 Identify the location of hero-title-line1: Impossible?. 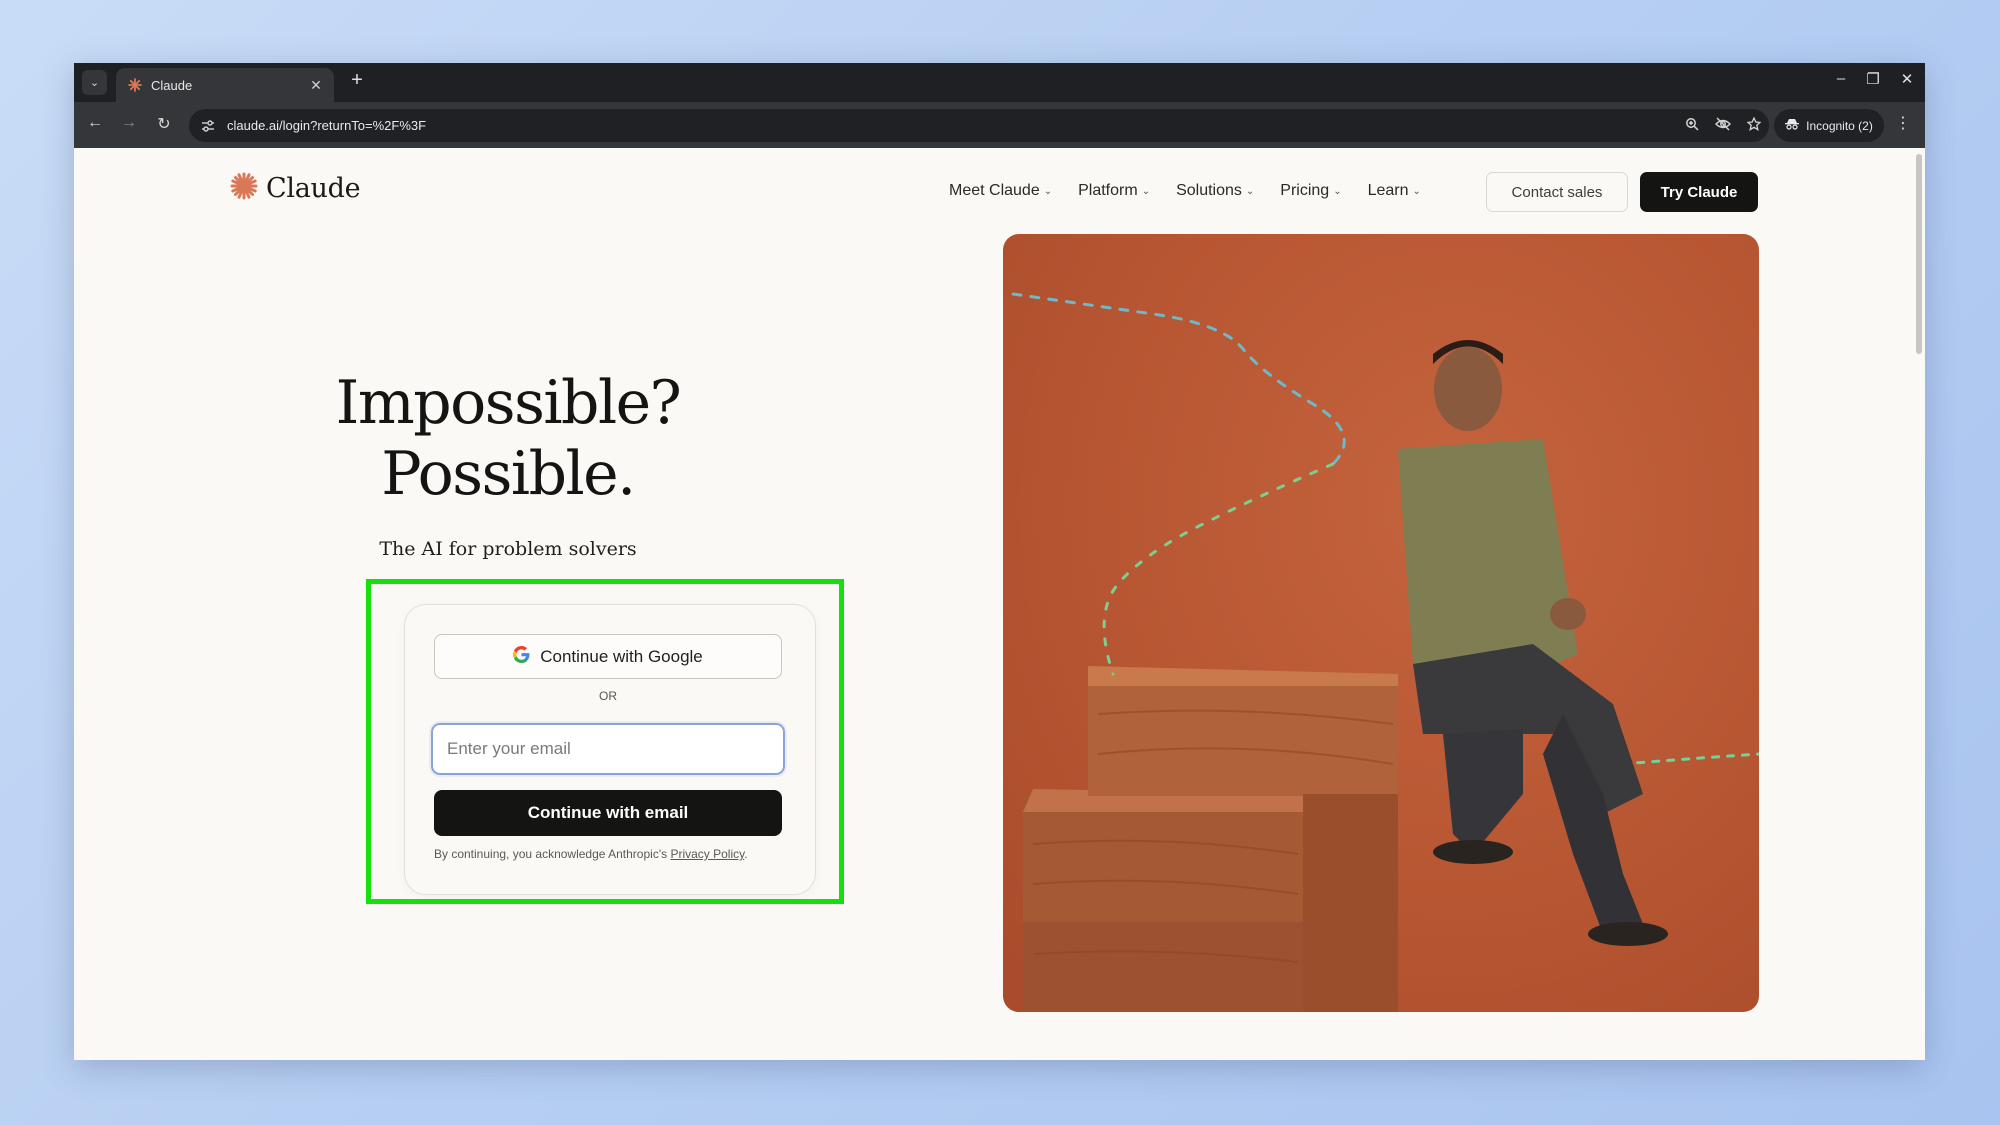
(508, 403).